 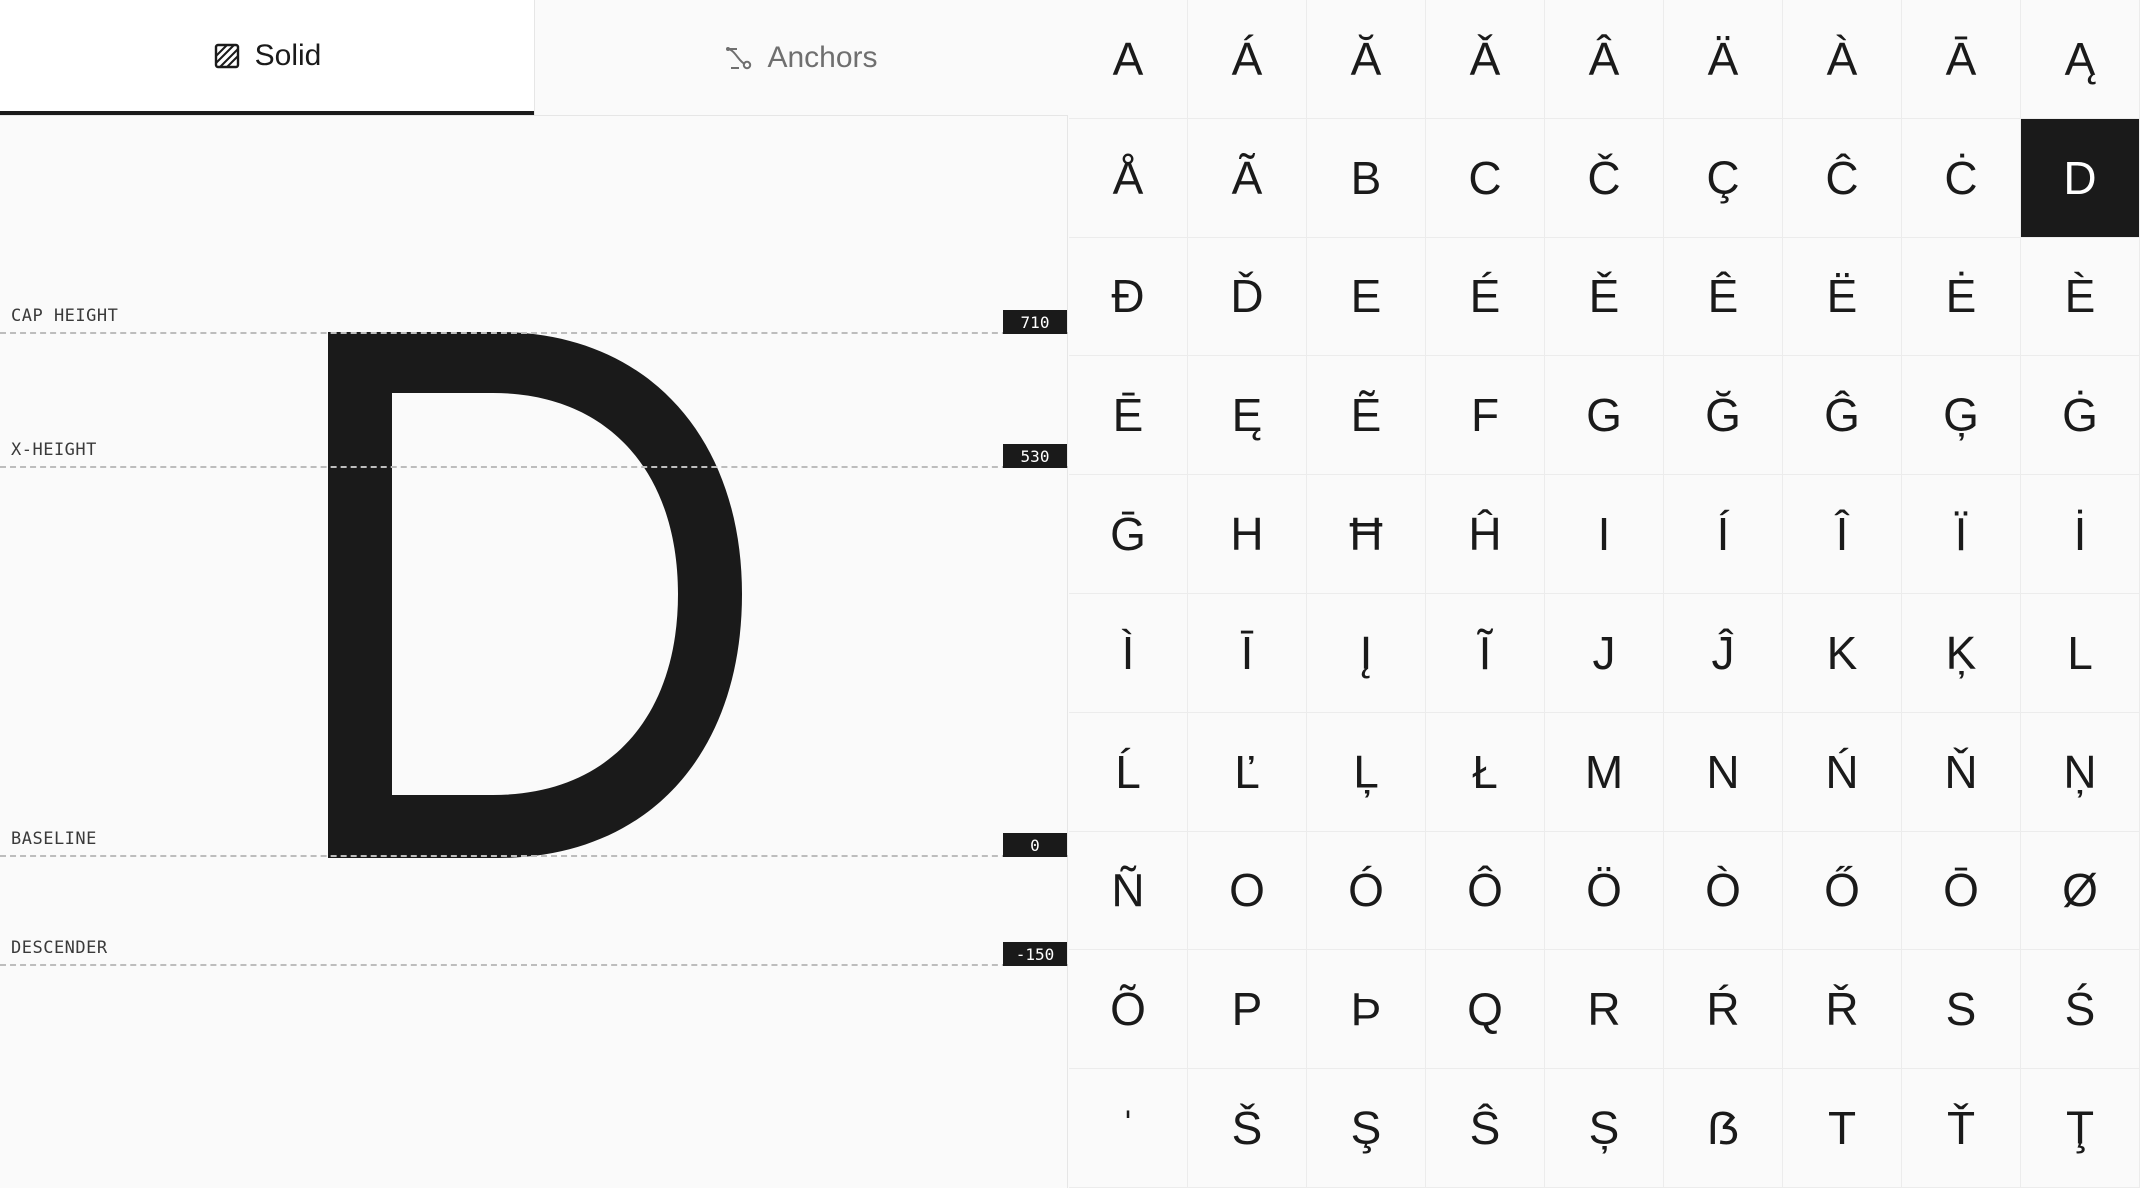 What do you see at coordinates (534, 856) in the screenshot?
I see `baseline-line` at bounding box center [534, 856].